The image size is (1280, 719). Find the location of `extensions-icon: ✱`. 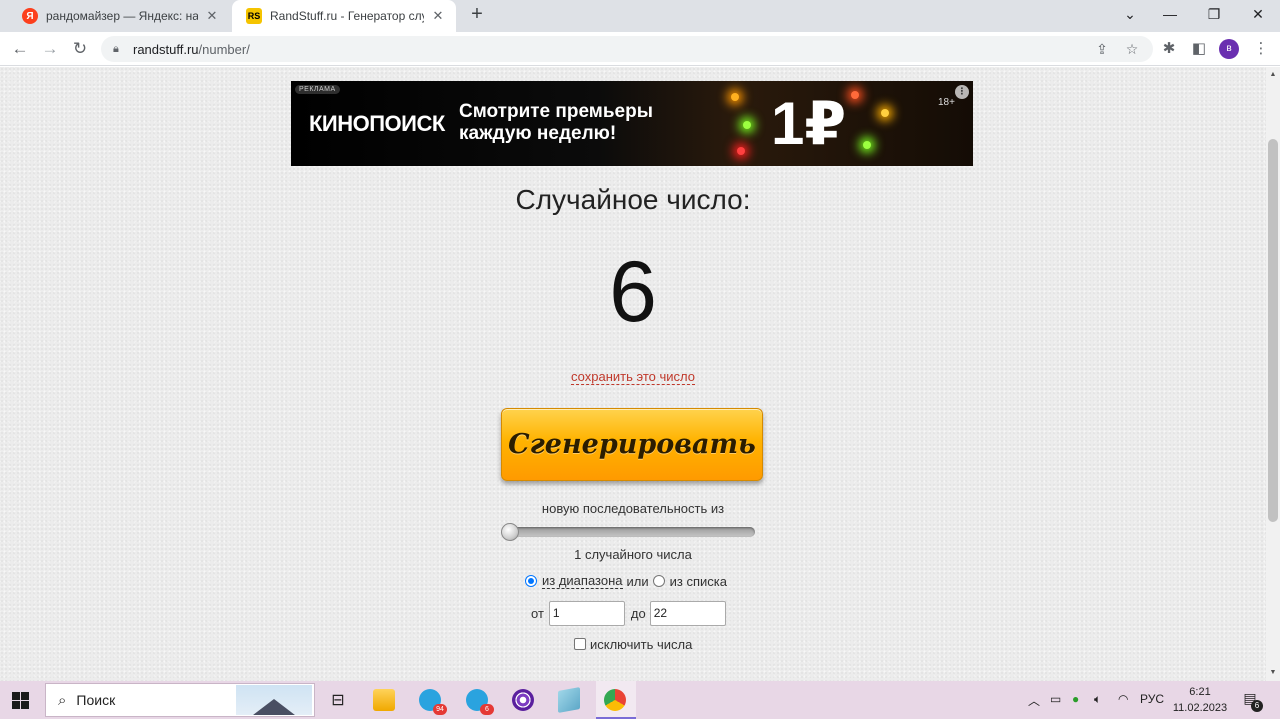

extensions-icon: ✱ is located at coordinates (1169, 49).